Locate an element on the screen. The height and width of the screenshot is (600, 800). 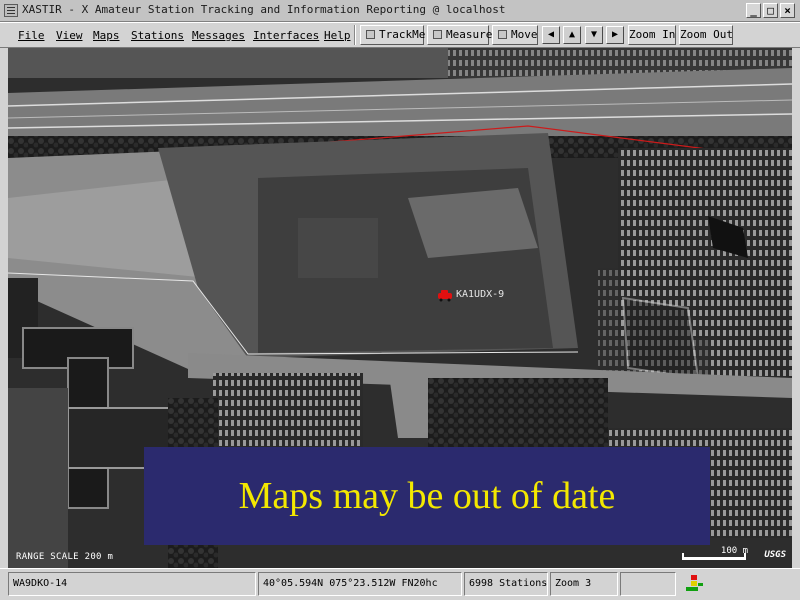
warning-banner-text: Maps may be out of date is located at coordinates (427, 496).